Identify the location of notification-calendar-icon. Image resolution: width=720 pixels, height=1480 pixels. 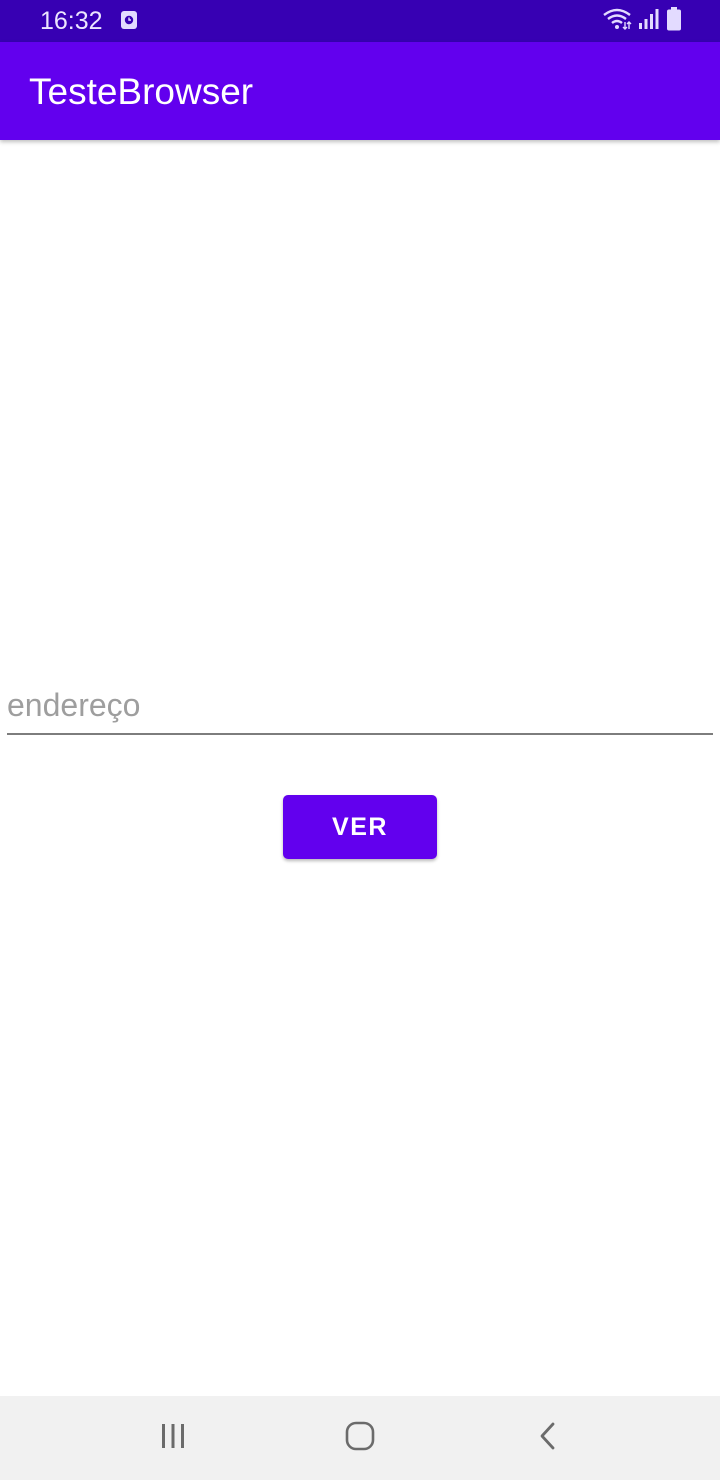
(129, 20).